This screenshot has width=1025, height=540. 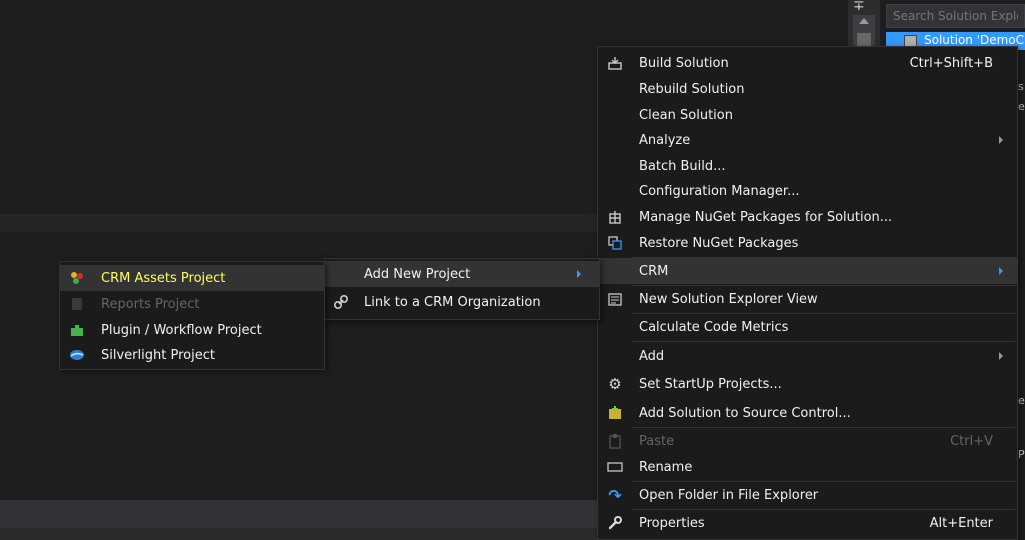 What do you see at coordinates (864, 21) in the screenshot?
I see `scroll-up-icon` at bounding box center [864, 21].